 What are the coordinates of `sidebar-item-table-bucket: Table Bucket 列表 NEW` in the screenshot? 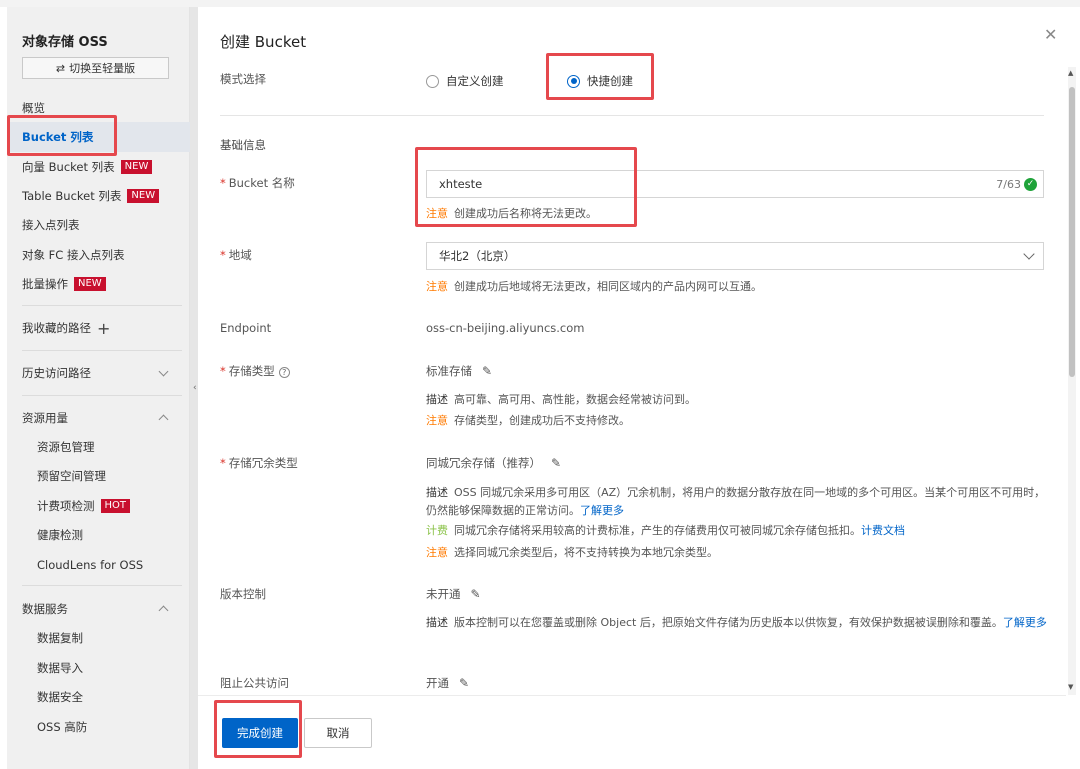 It's located at (91, 196).